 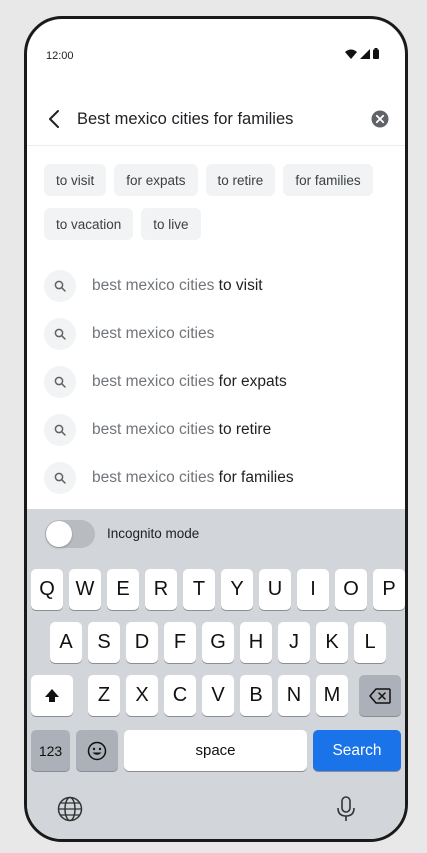 What do you see at coordinates (215, 750) in the screenshot?
I see `space-key: space` at bounding box center [215, 750].